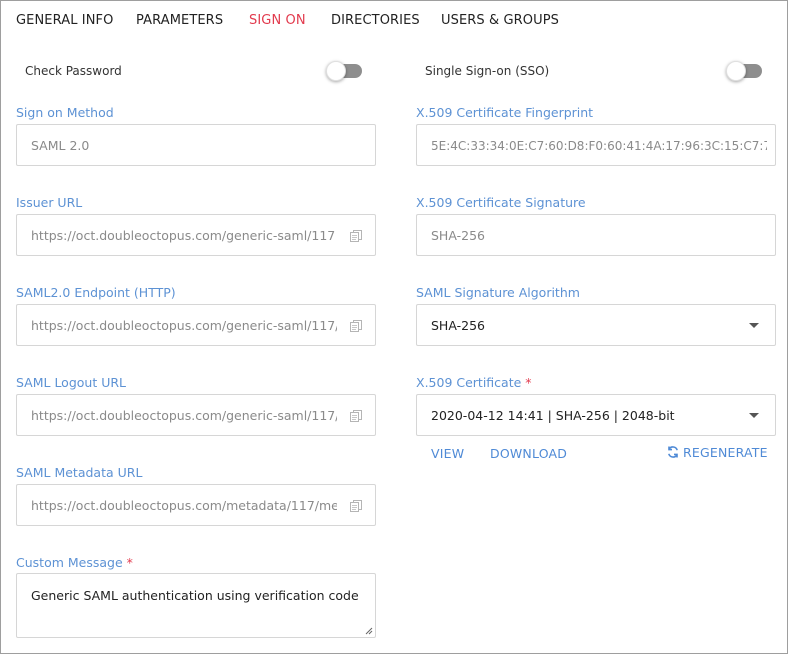  Describe the element at coordinates (458, 325) in the screenshot. I see `signature-algorithm-value: SHA-256` at that location.